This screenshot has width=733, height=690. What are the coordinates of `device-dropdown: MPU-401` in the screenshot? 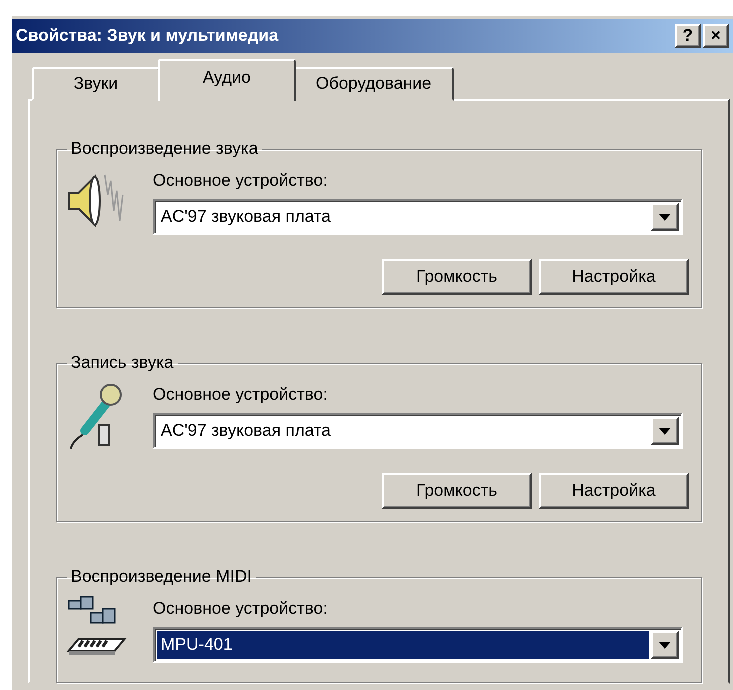 It's located at (418, 645).